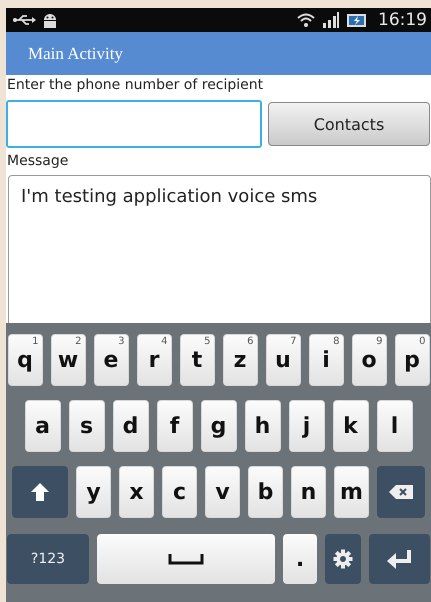 The height and width of the screenshot is (602, 431). Describe the element at coordinates (306, 20) in the screenshot. I see `wifi-icon` at that location.